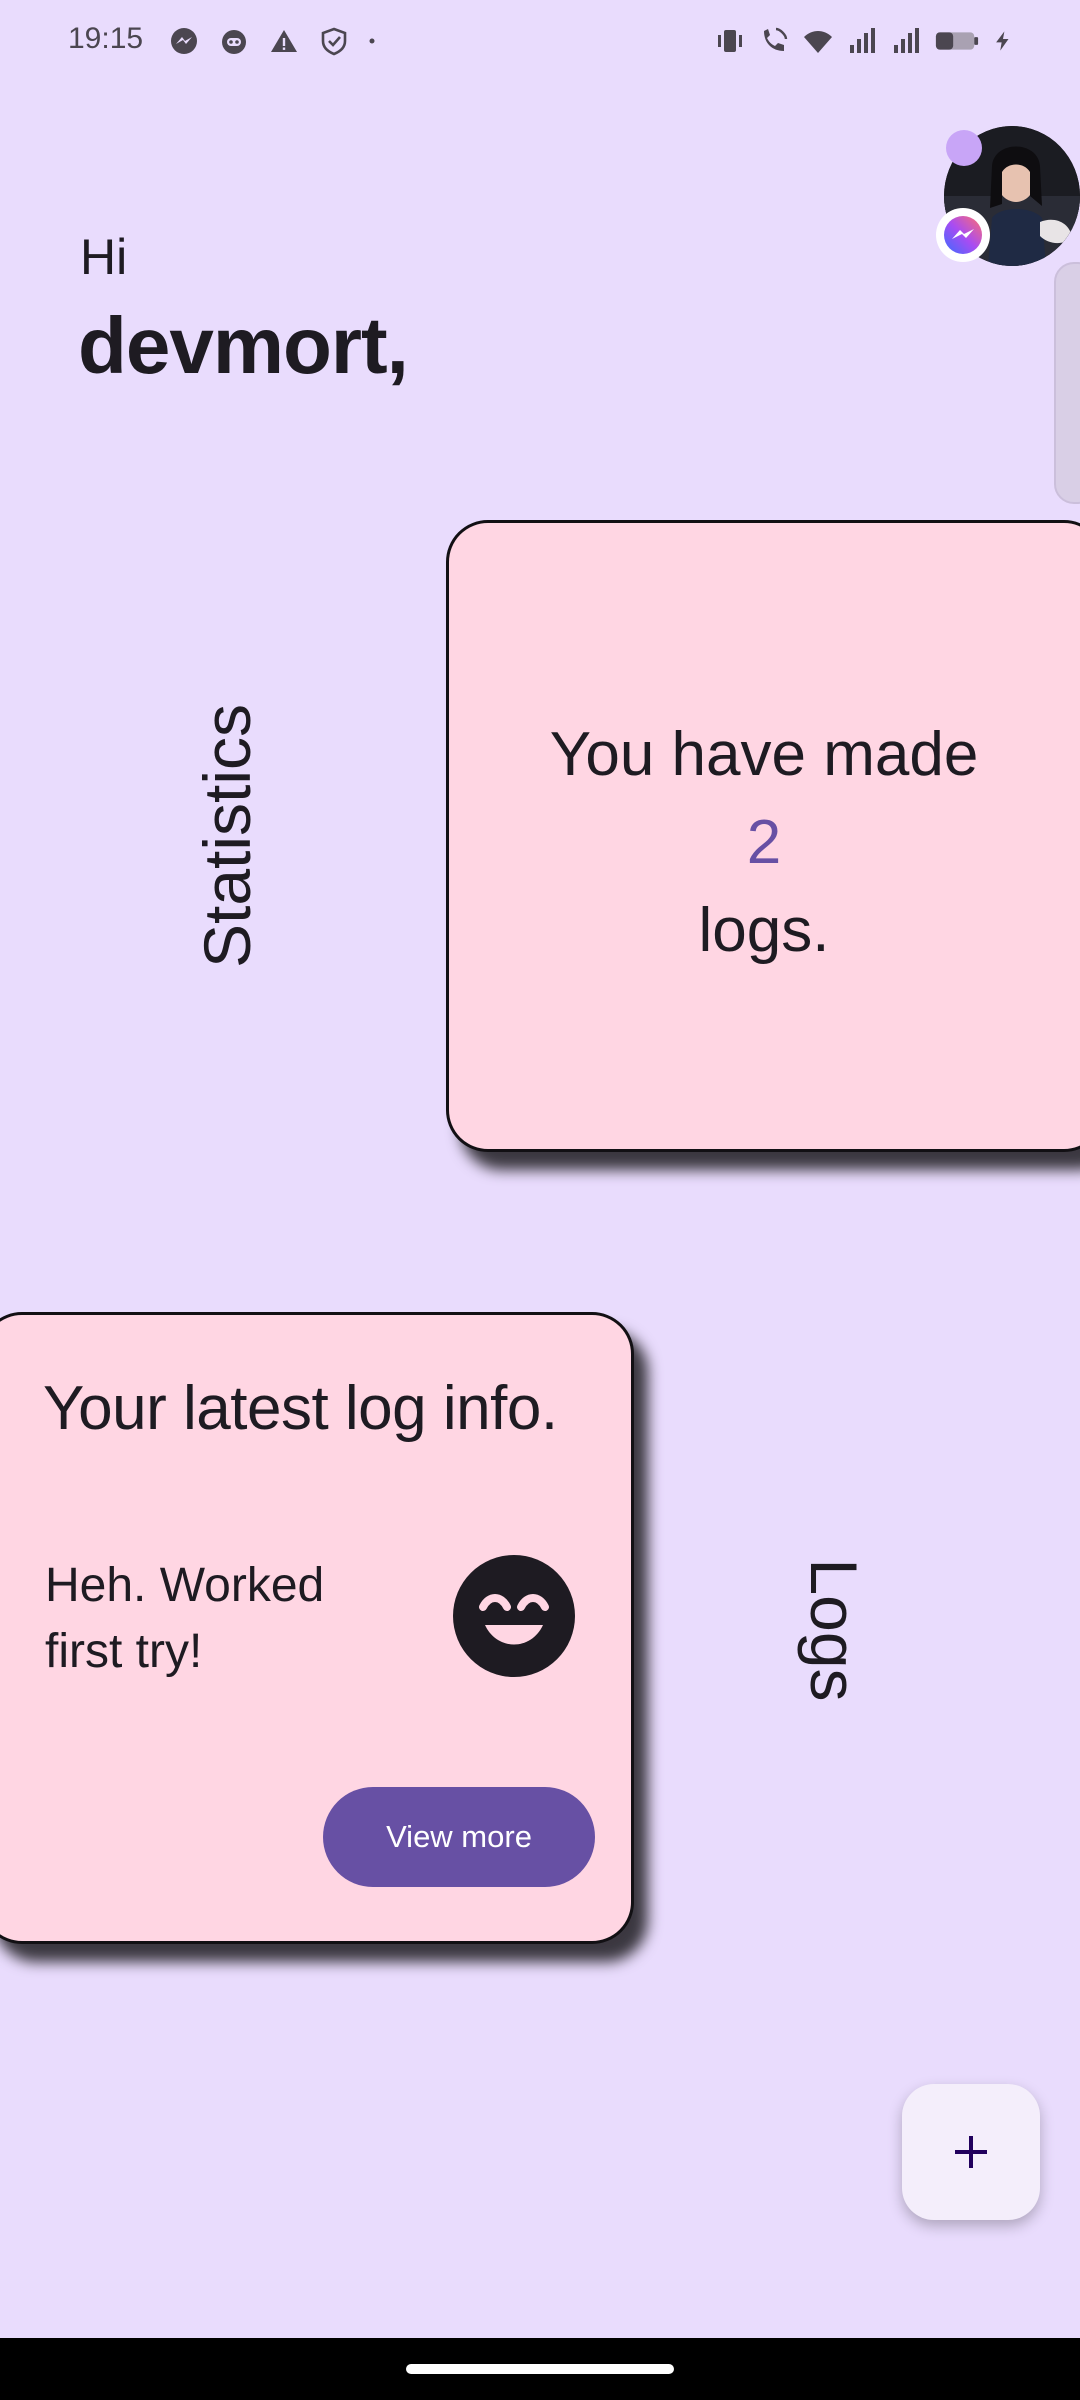 This screenshot has width=1080, height=2400. What do you see at coordinates (1067, 383) in the screenshot?
I see `side-panel-handle` at bounding box center [1067, 383].